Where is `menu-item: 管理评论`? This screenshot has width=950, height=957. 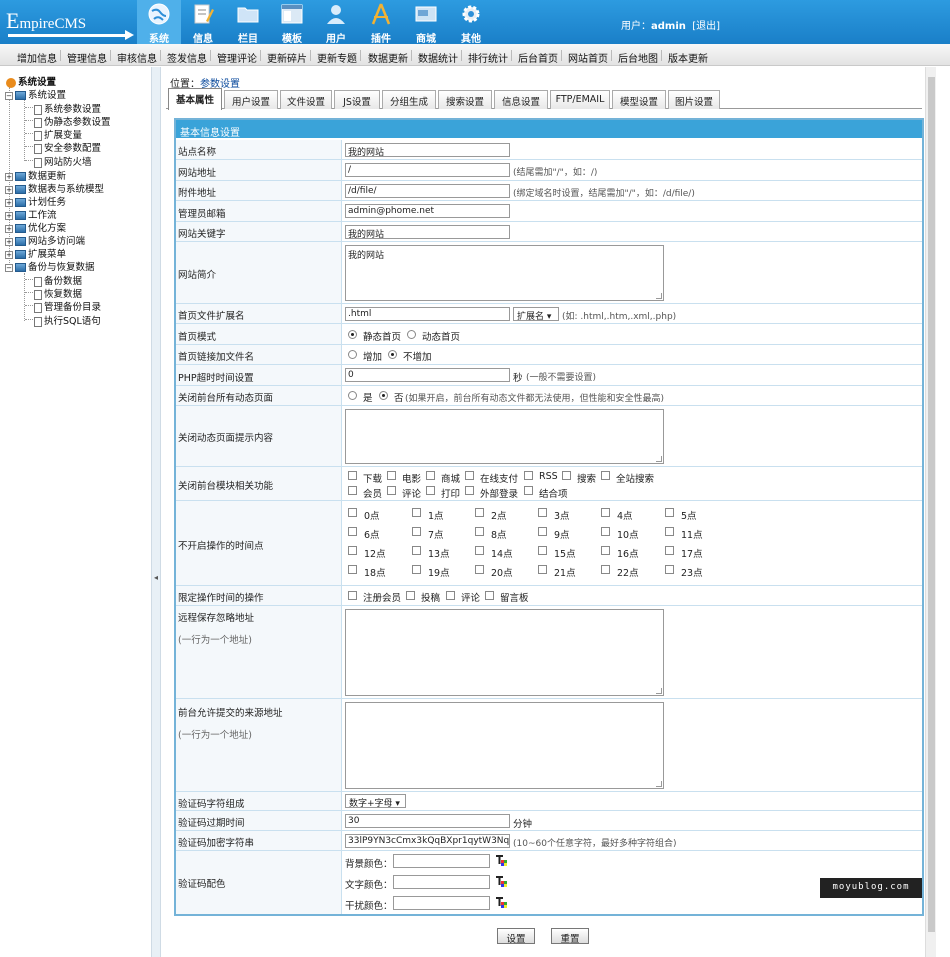
menu-item: 管理评论 is located at coordinates (237, 57).